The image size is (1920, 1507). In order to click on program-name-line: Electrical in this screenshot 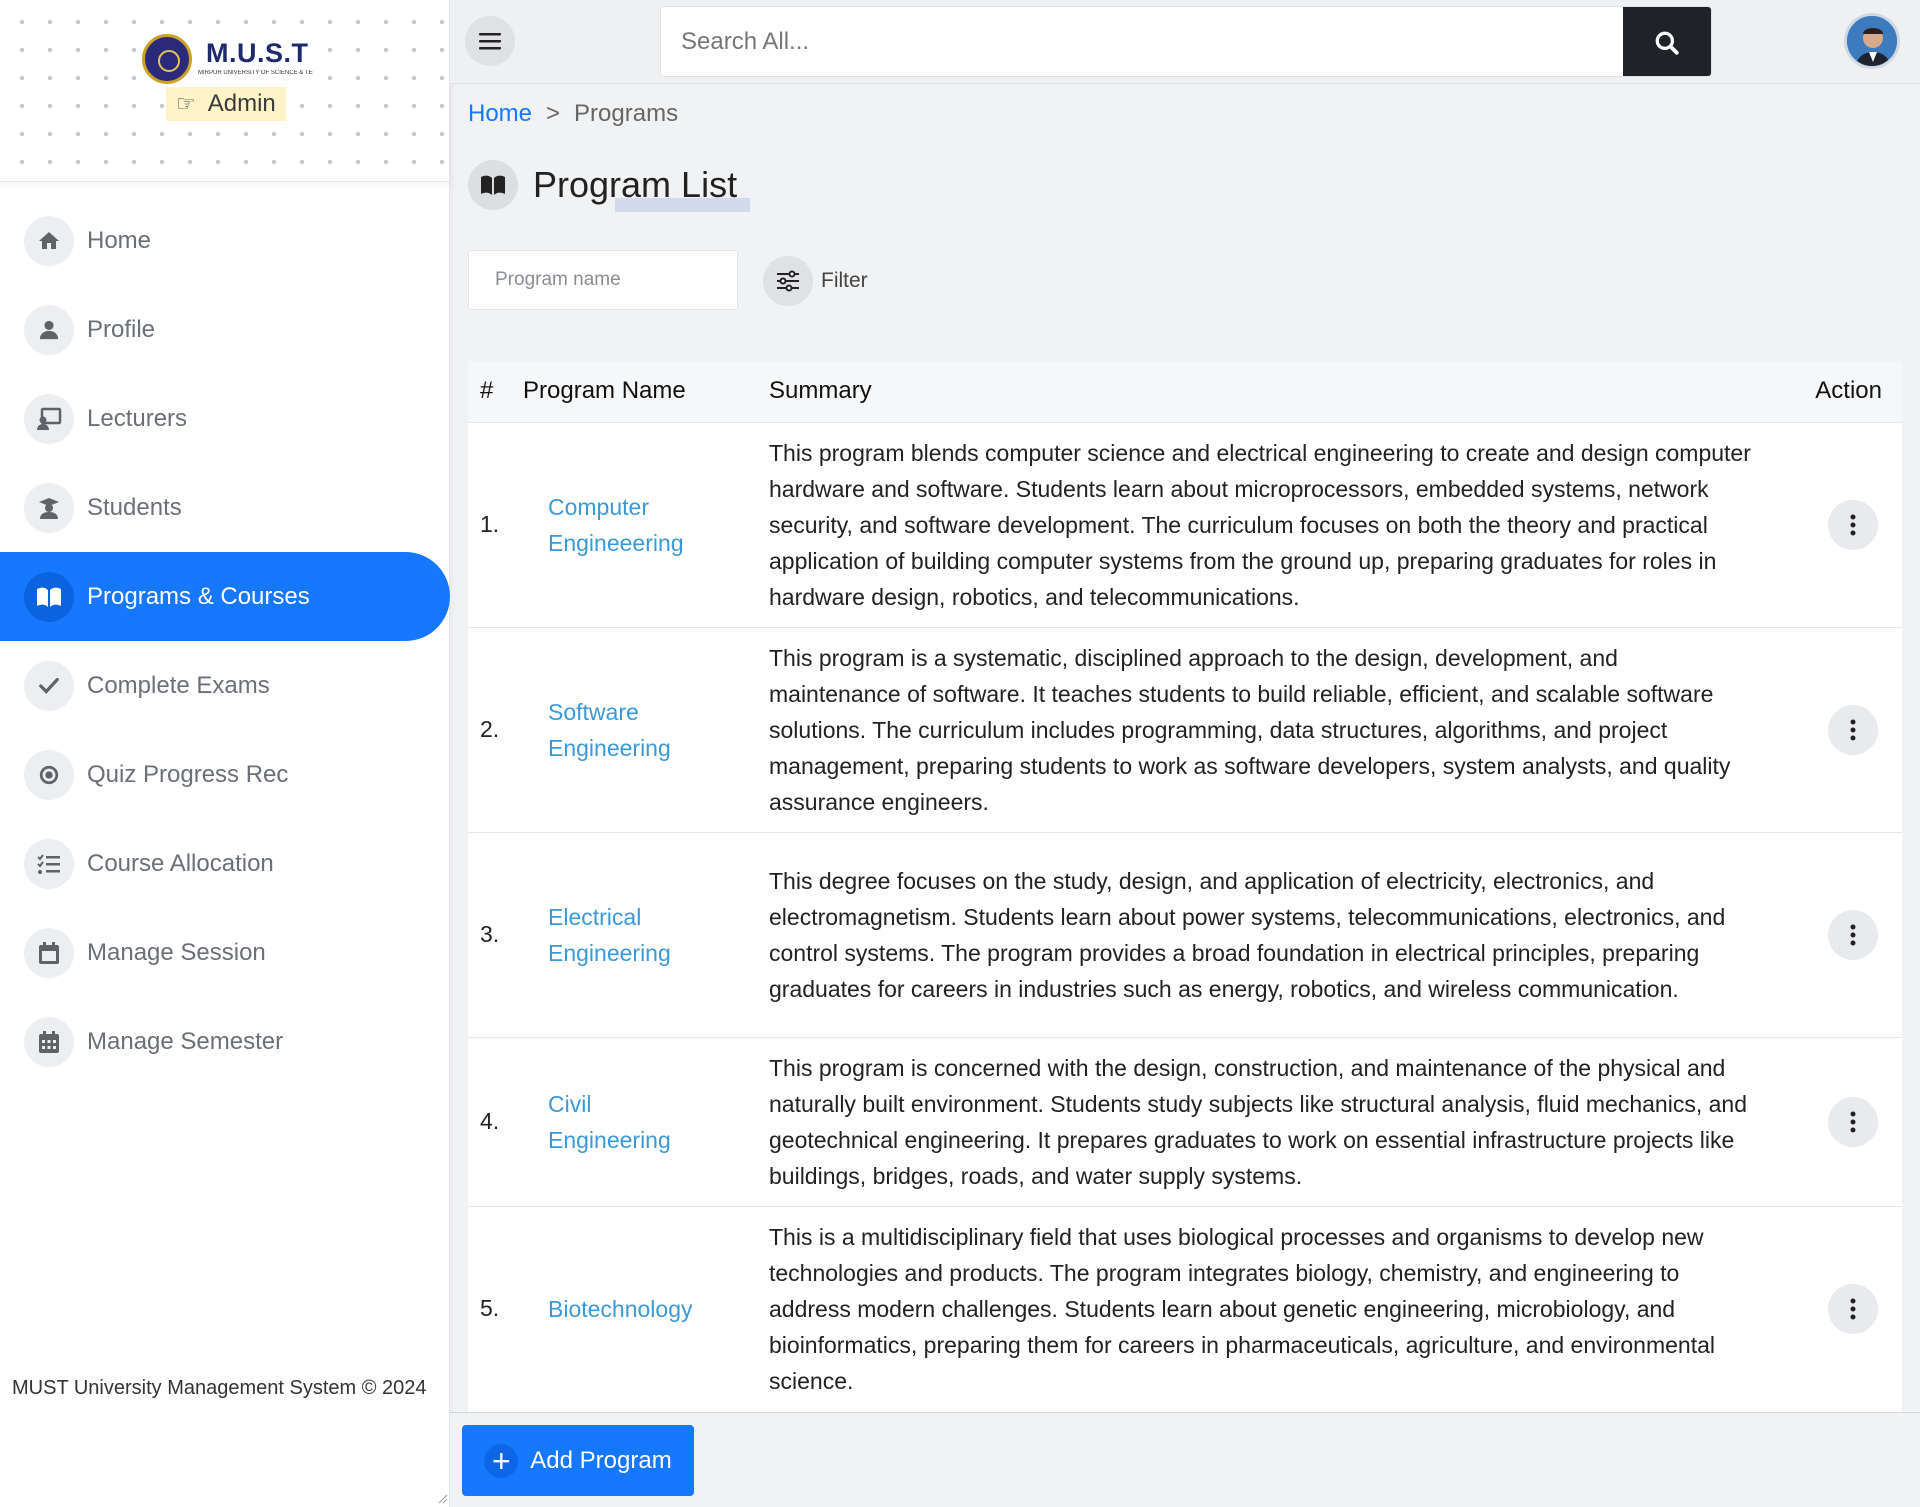, I will do `click(595, 916)`.